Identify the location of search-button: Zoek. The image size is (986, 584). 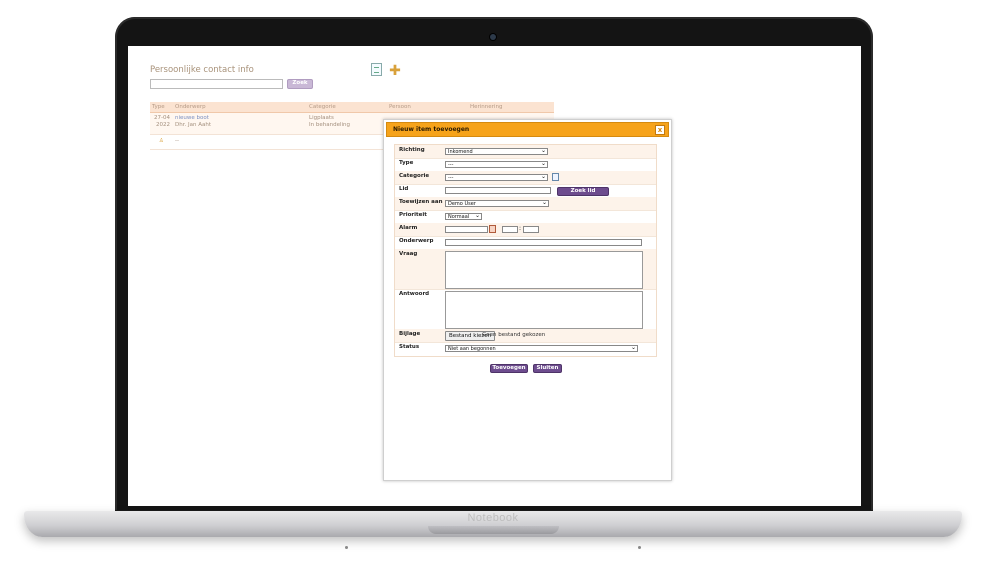
(300, 84).